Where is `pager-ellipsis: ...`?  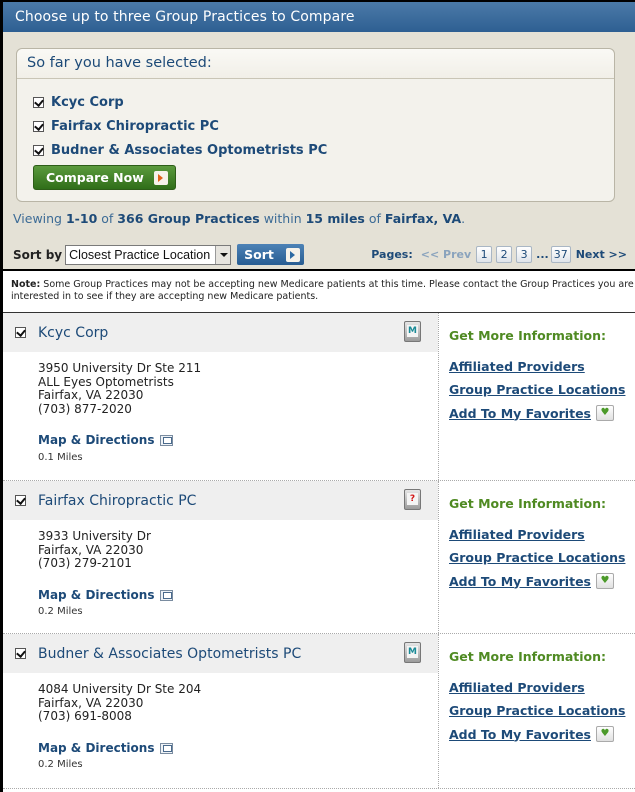
pager-ellipsis: ... is located at coordinates (542, 254).